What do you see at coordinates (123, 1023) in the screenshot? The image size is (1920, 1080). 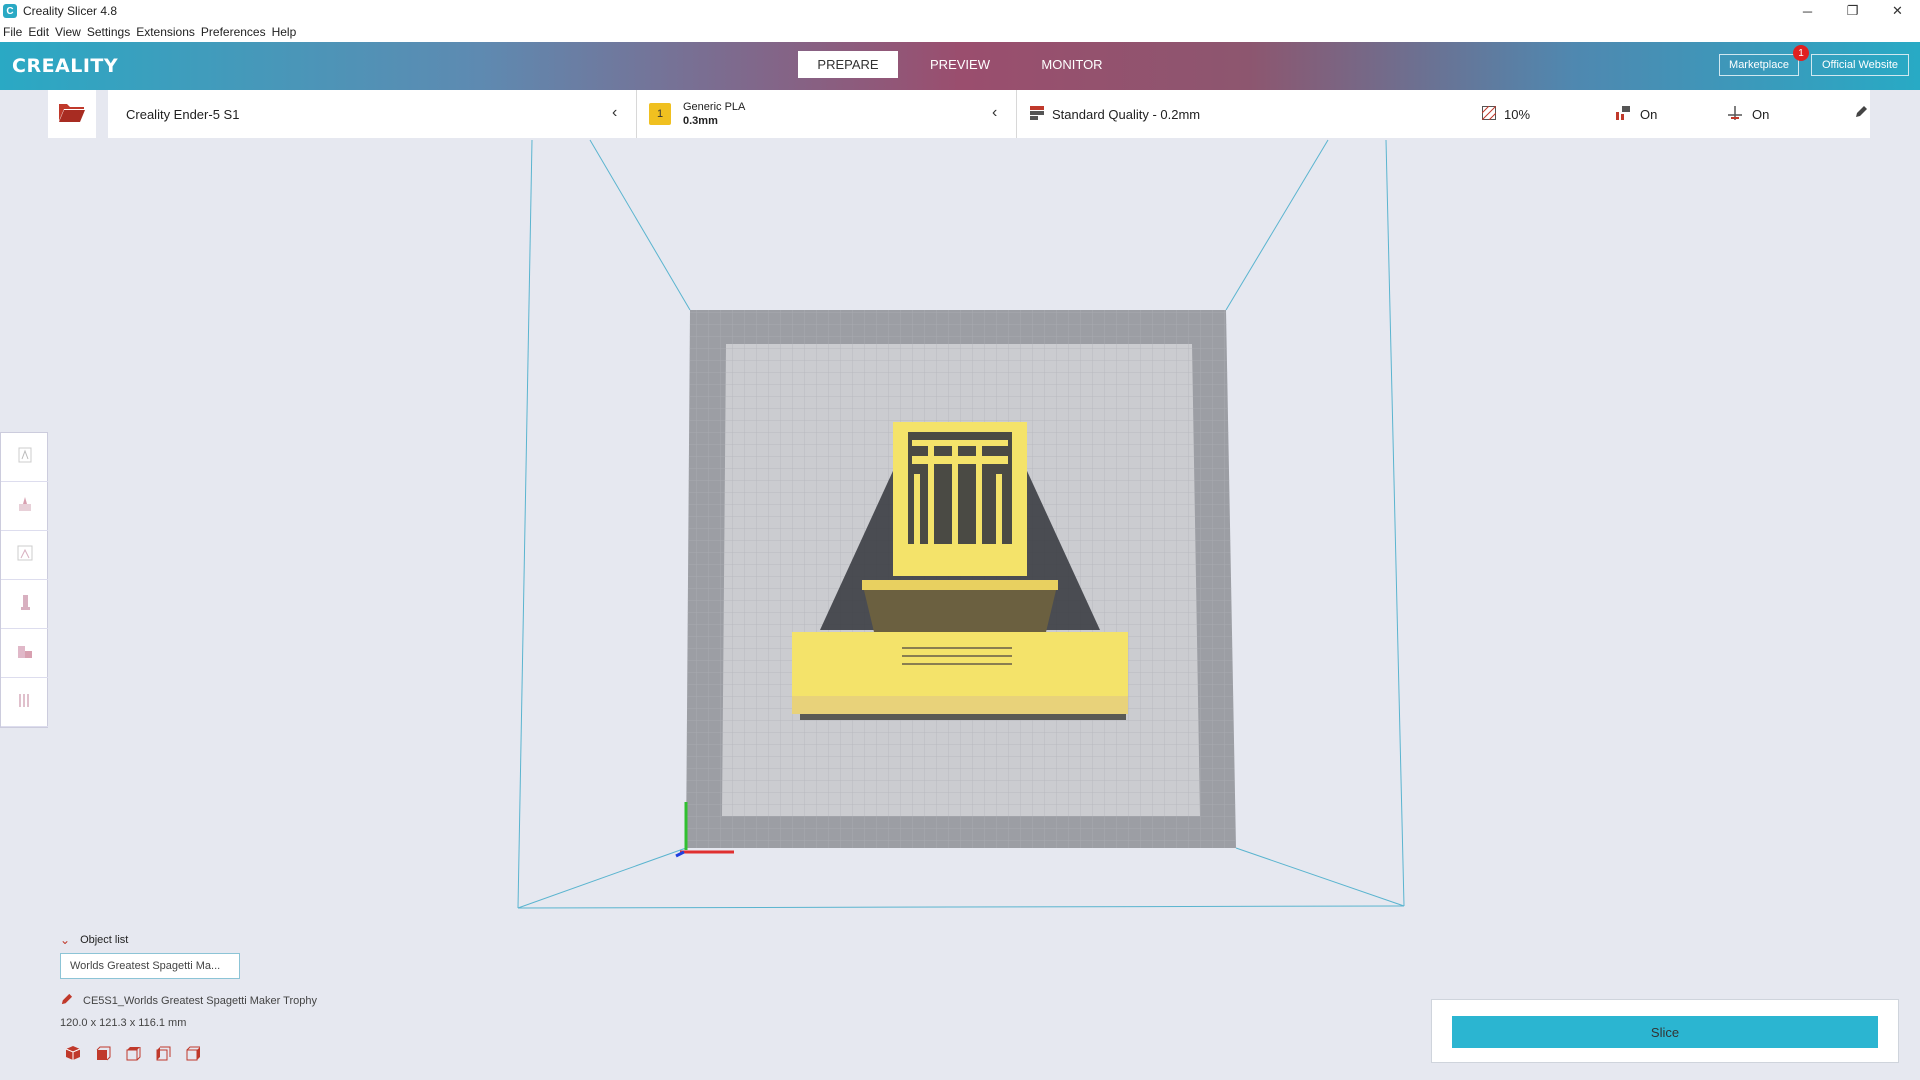 I see `object-dimensions: 120.0 x 121.3 x 116.1 mm` at bounding box center [123, 1023].